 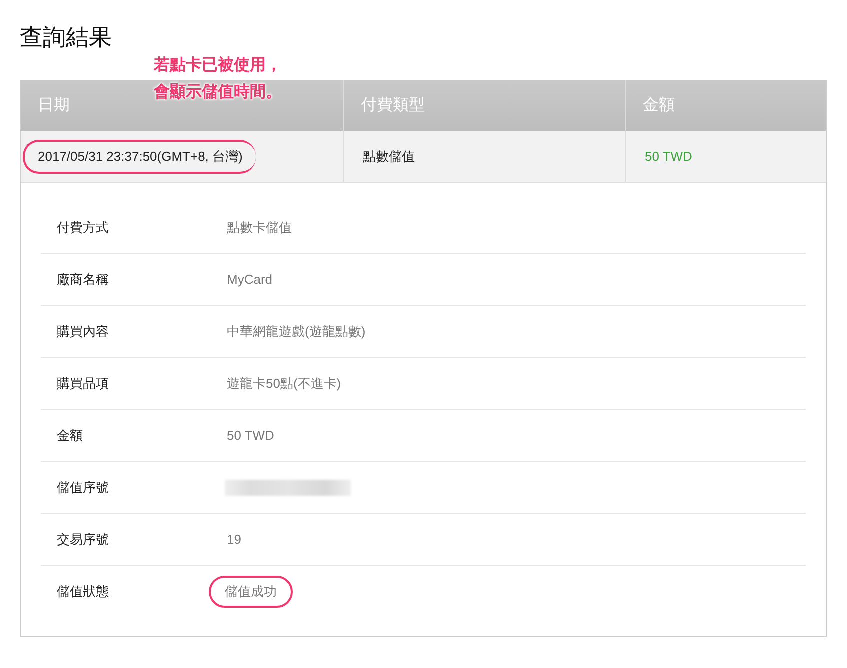 What do you see at coordinates (251, 436) in the screenshot?
I see `detail-value: 50 TWD` at bounding box center [251, 436].